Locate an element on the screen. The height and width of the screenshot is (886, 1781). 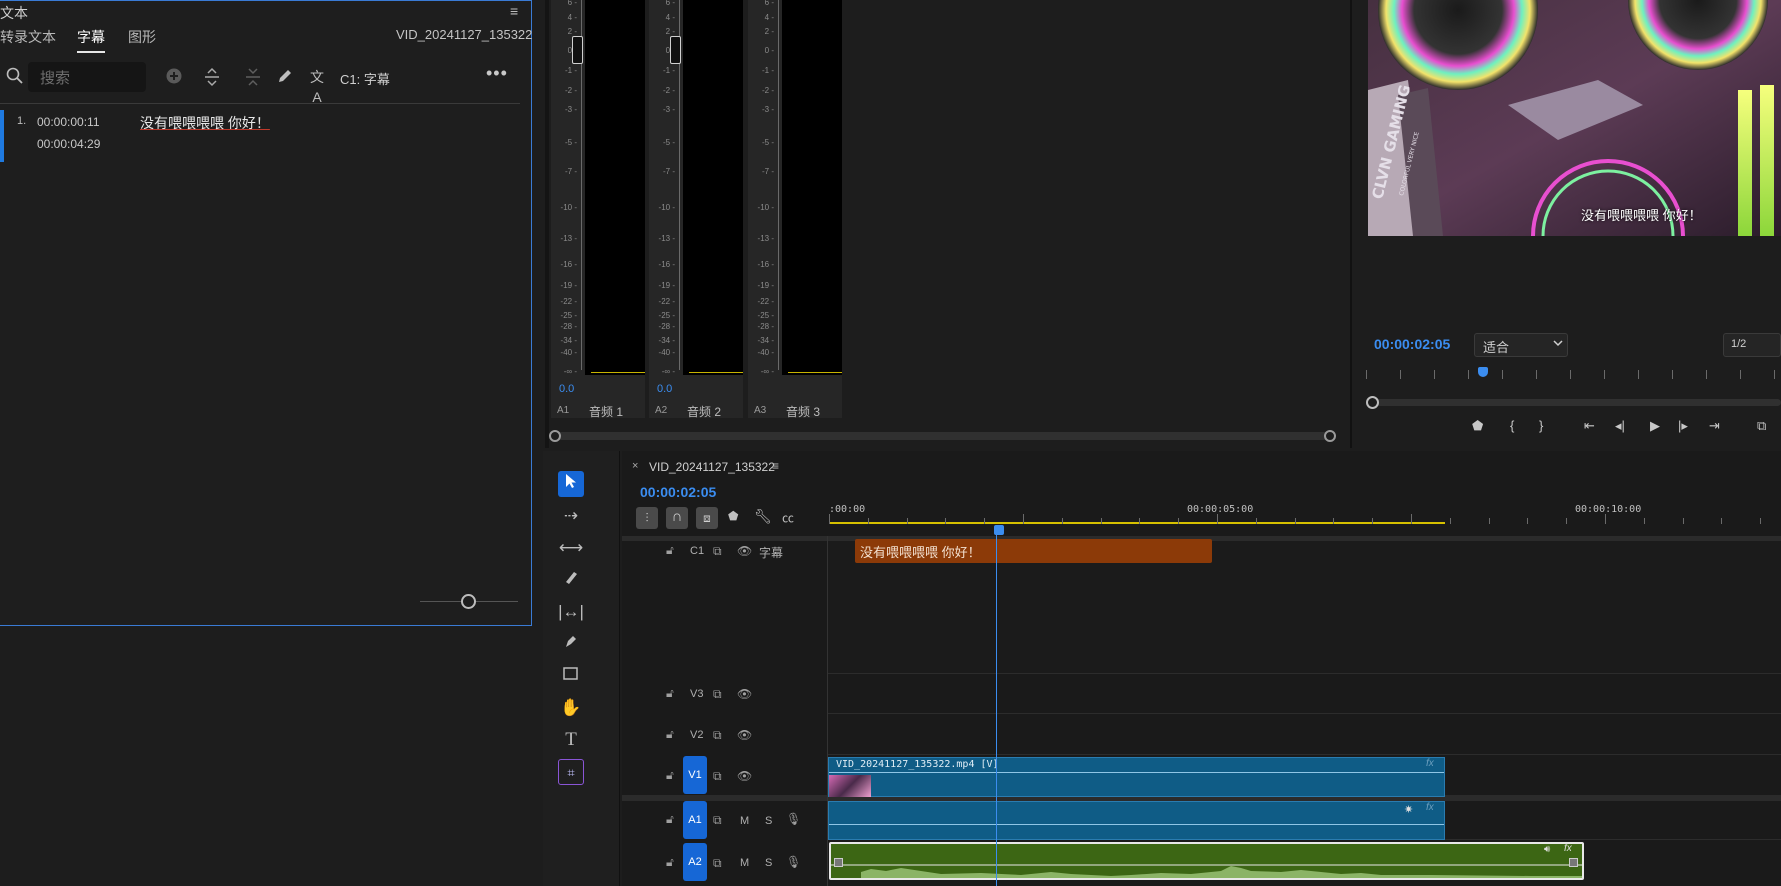
track-select-tool-icon: ⇢ is located at coordinates (571, 516).